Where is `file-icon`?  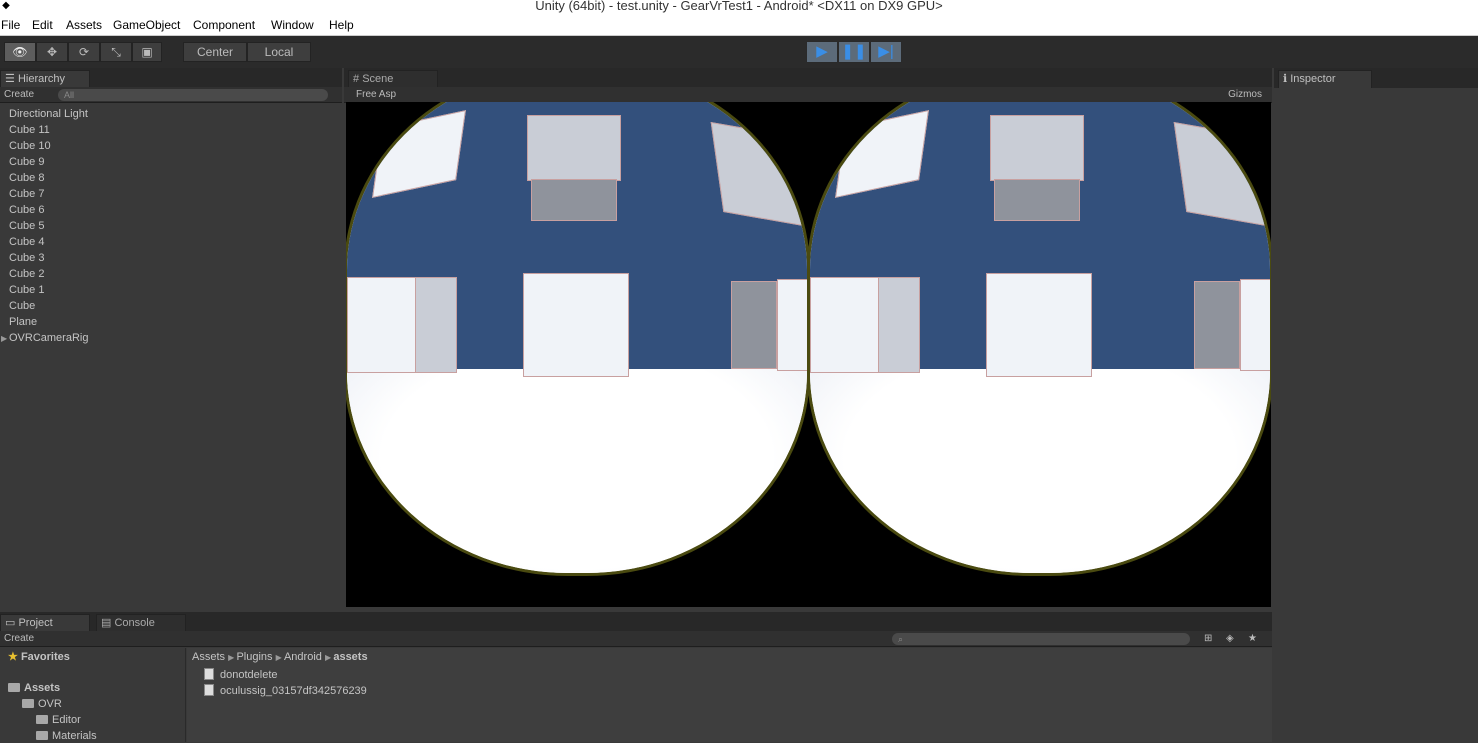 file-icon is located at coordinates (209, 674).